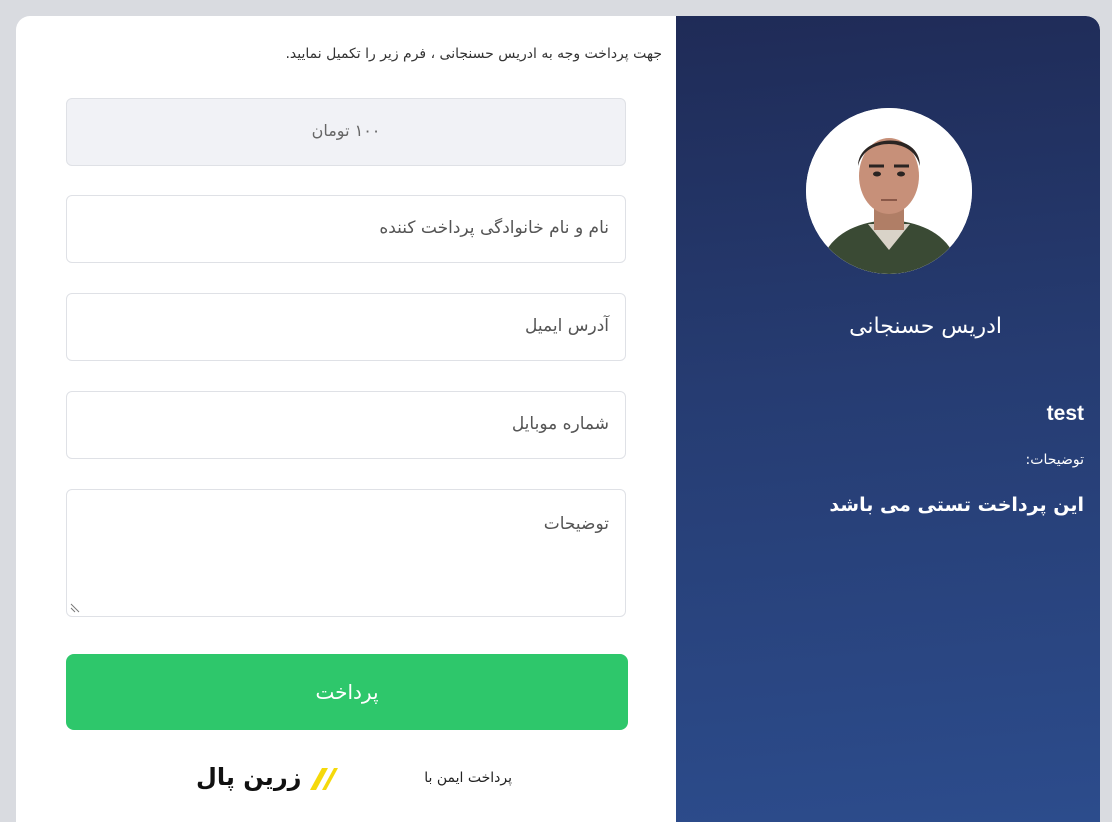 The image size is (1112, 822). Describe the element at coordinates (560, 424) in the screenshot. I see `mobile-placeholder: شماره موبایل` at that location.